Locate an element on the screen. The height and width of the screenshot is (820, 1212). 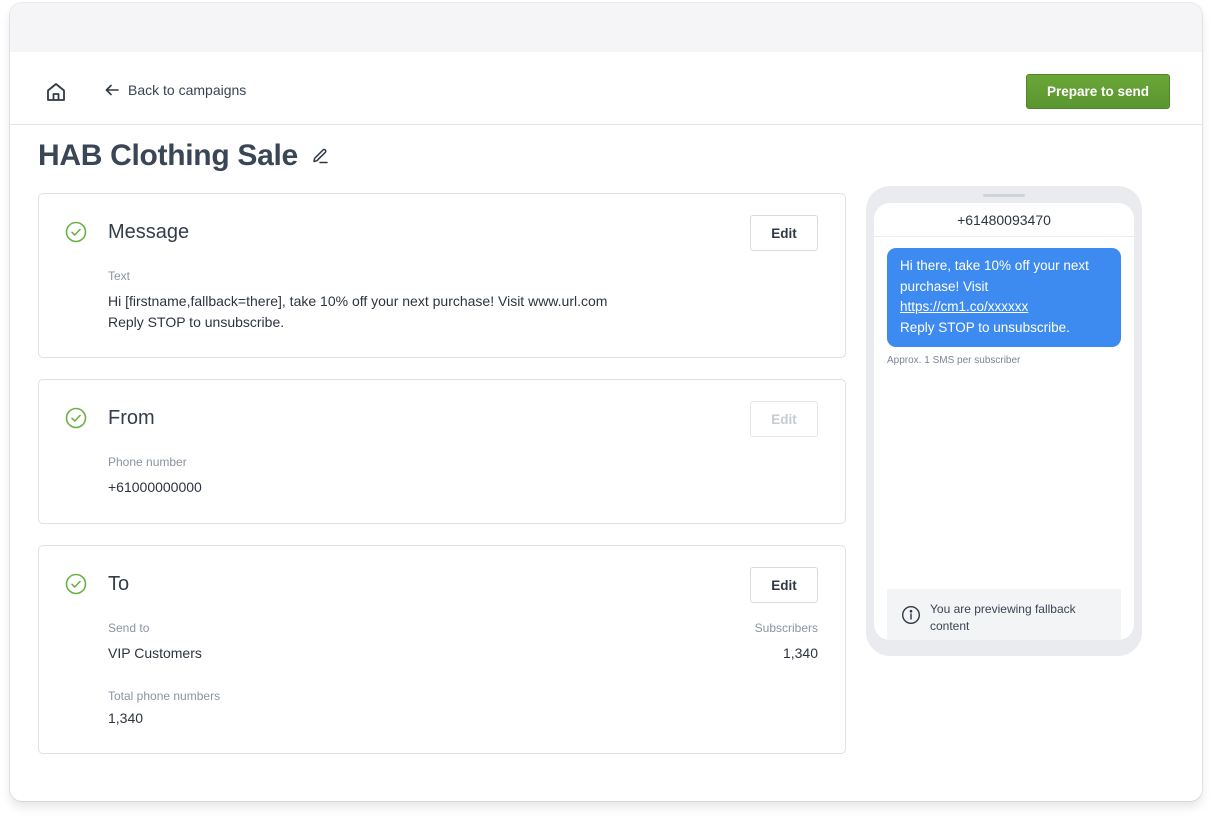
total-phone-numbers-label: Total phone numbers is located at coordinates (164, 696).